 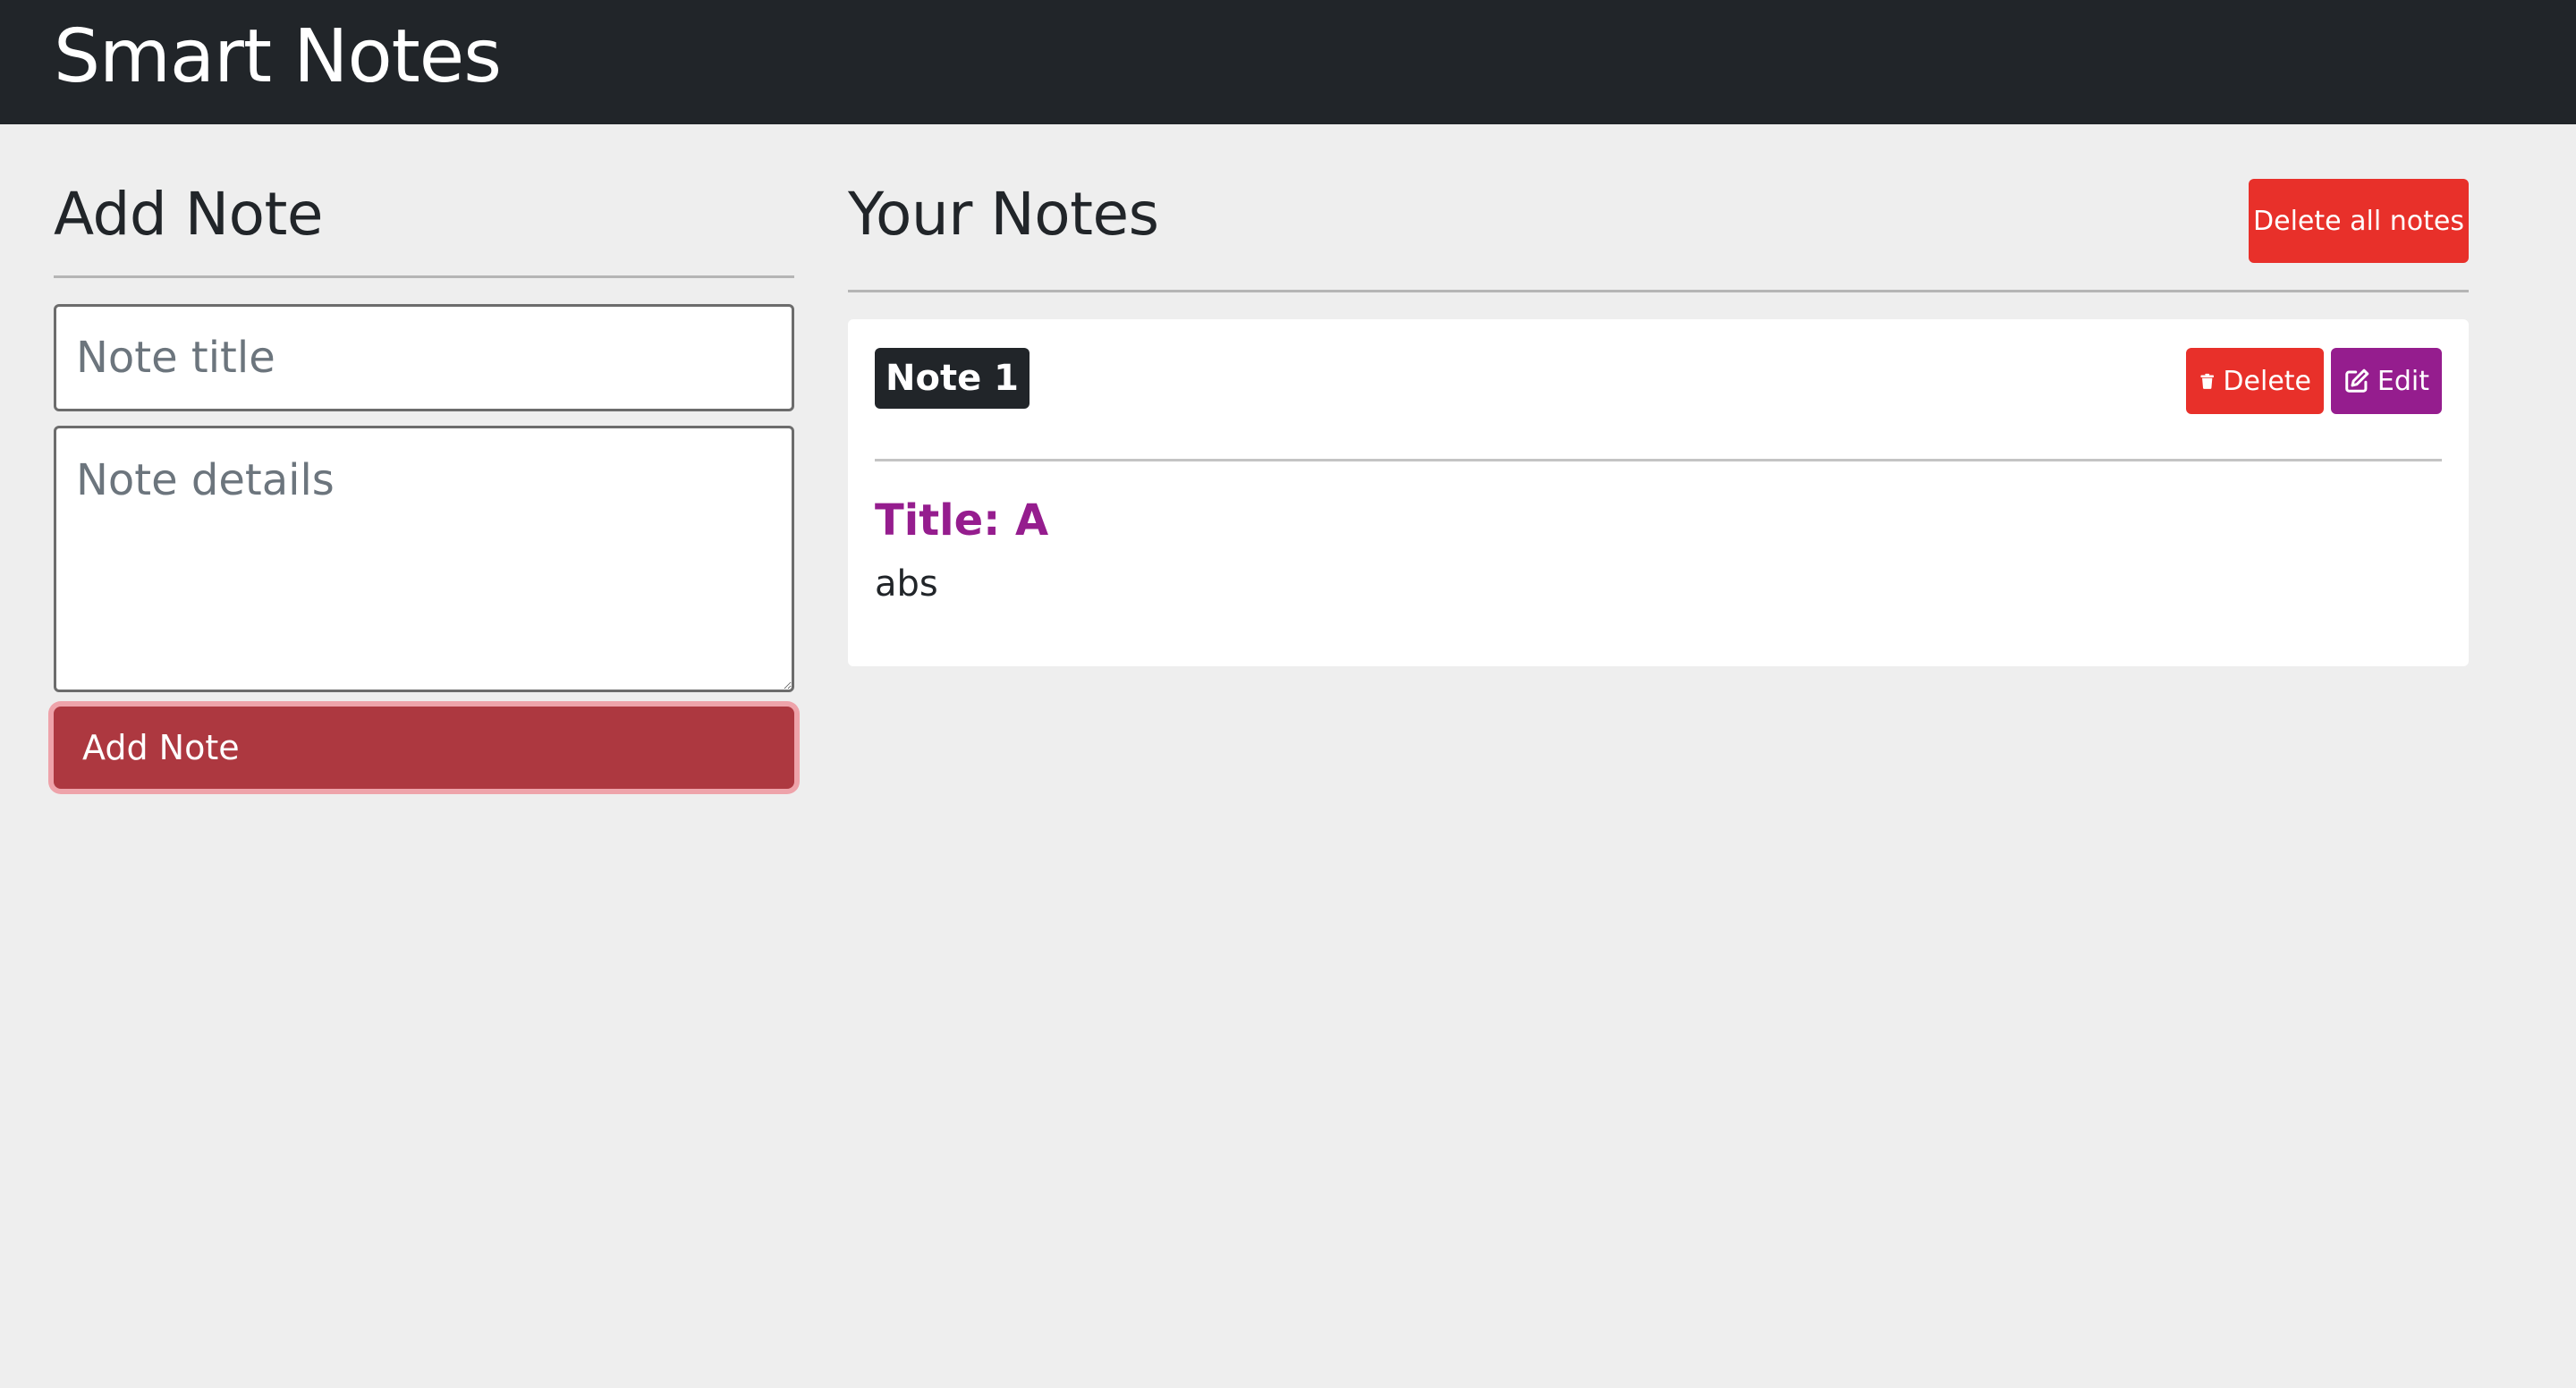 I want to click on add-note-divider, so click(x=424, y=277).